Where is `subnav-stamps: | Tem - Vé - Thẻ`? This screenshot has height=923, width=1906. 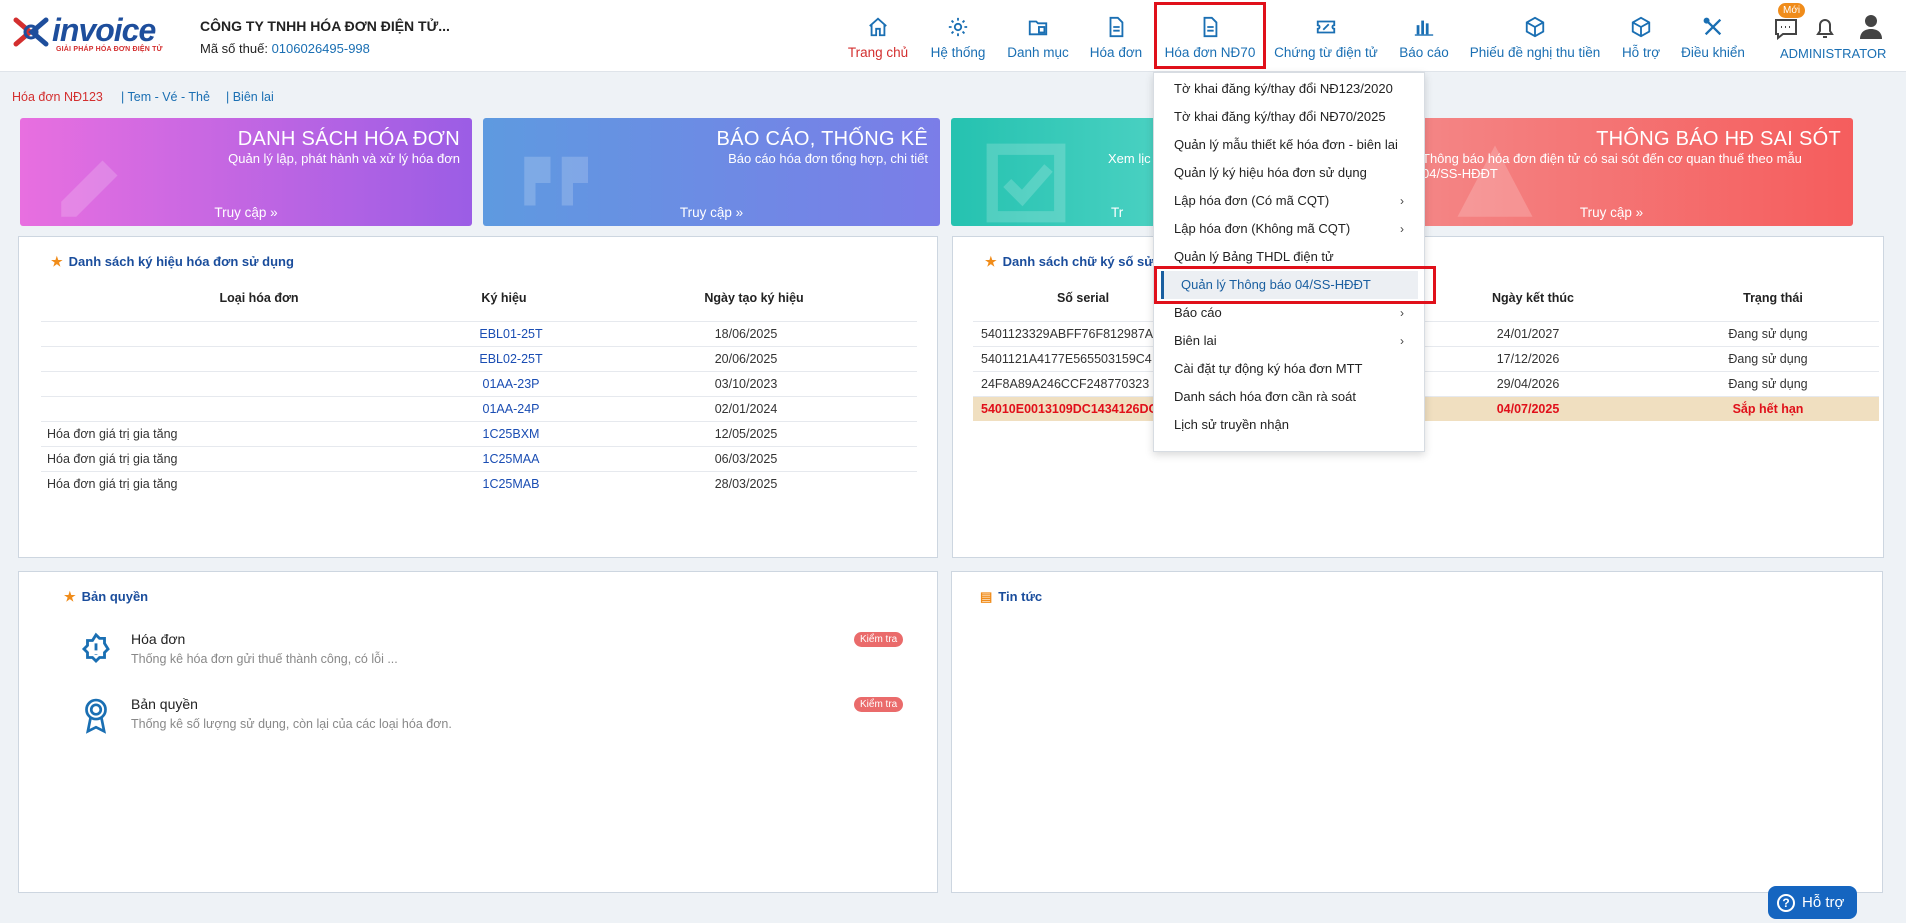
subnav-stamps: | Tem - Vé - Thẻ is located at coordinates (165, 97).